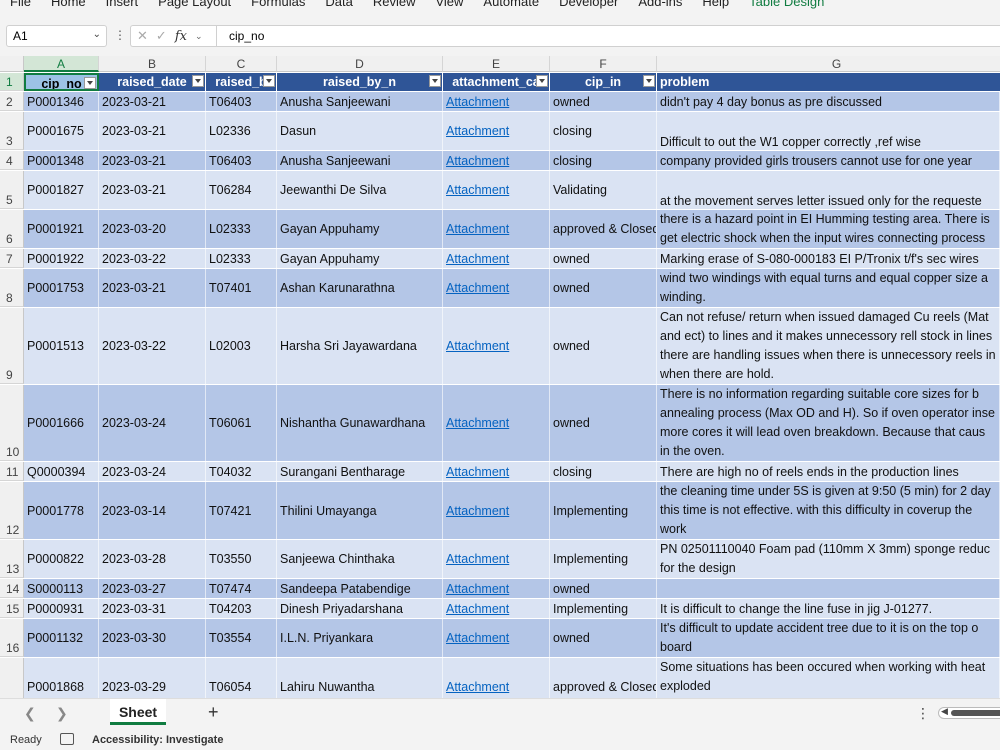  Describe the element at coordinates (12, 678) in the screenshot. I see `row-header: 17` at that location.